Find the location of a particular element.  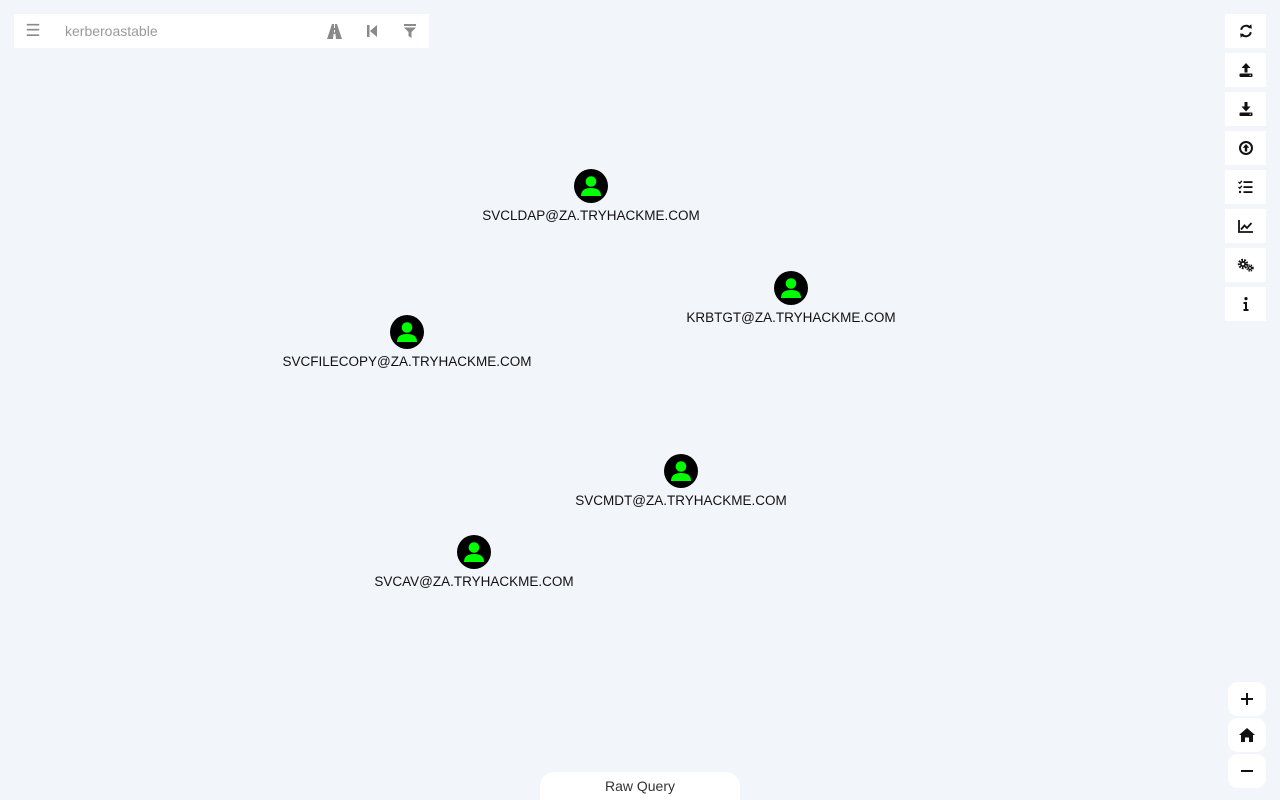

database-info-button is located at coordinates (1245, 226).